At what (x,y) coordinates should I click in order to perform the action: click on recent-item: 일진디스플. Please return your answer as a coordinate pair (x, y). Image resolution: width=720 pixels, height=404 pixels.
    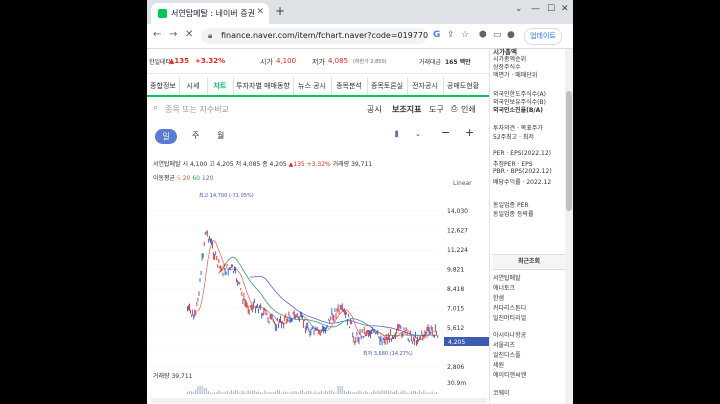
    Looking at the image, I should click on (507, 354).